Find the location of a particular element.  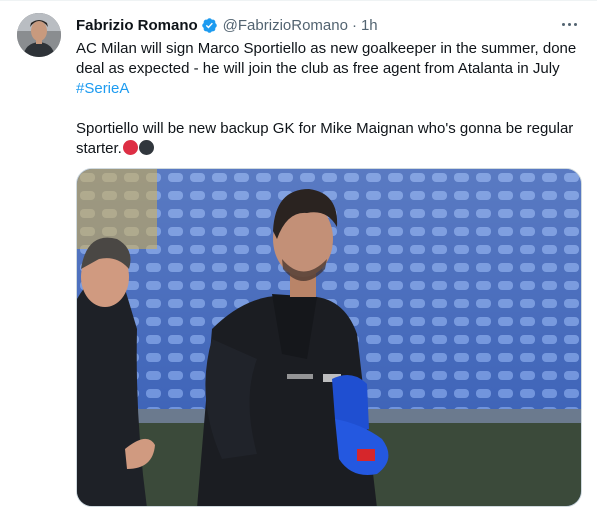

author-name: Fabrizio Romano is located at coordinates (137, 25).